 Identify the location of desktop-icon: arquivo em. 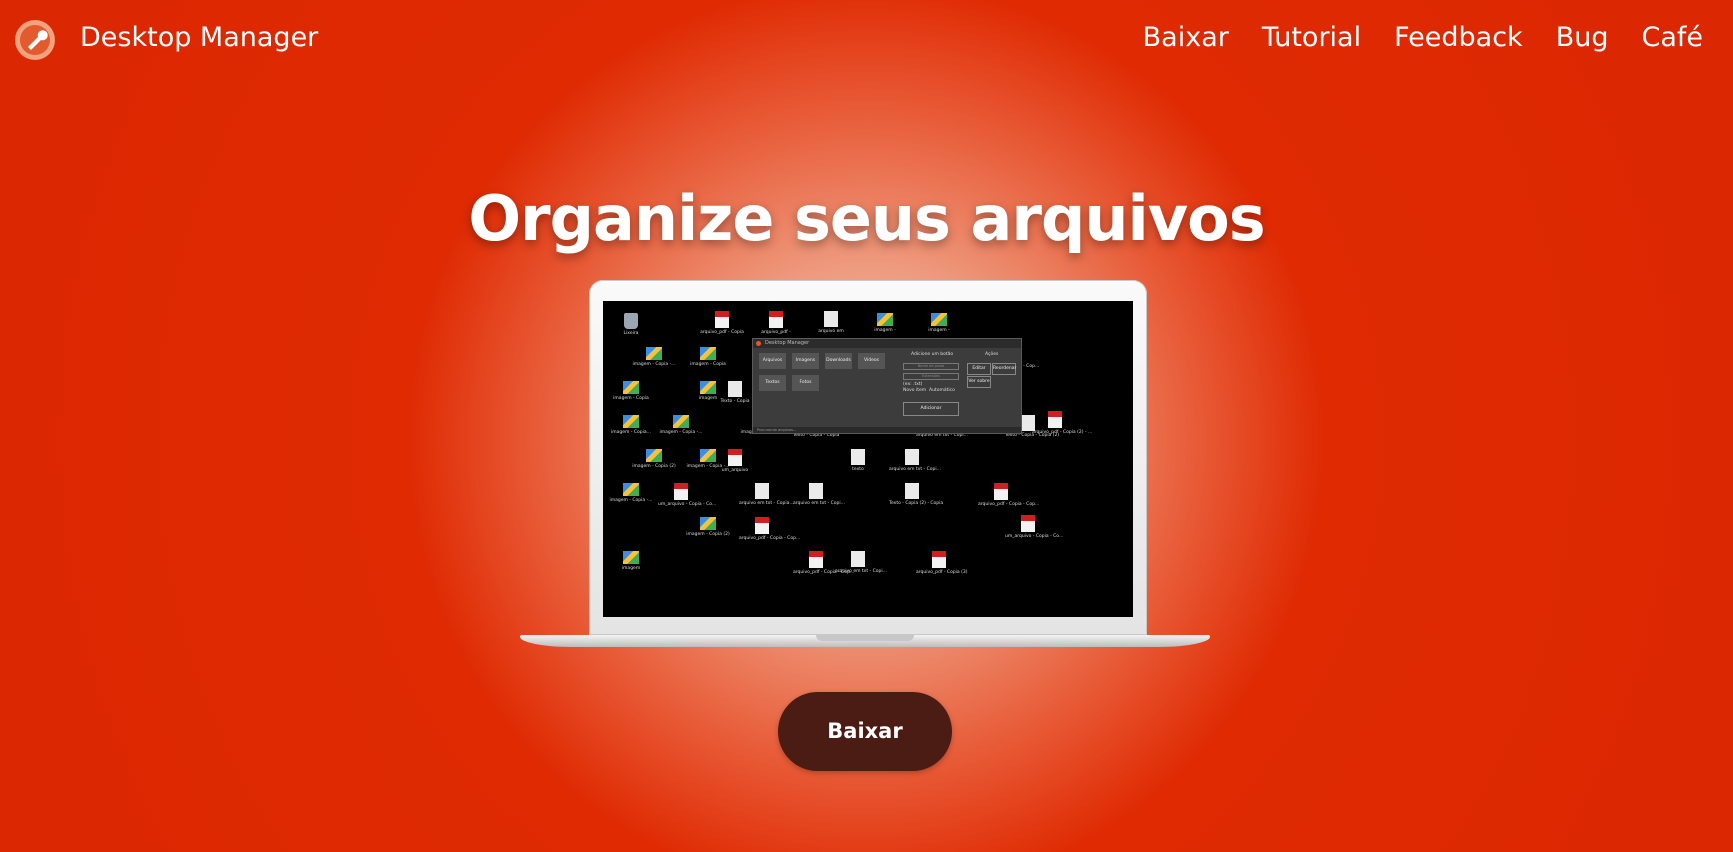
(831, 323).